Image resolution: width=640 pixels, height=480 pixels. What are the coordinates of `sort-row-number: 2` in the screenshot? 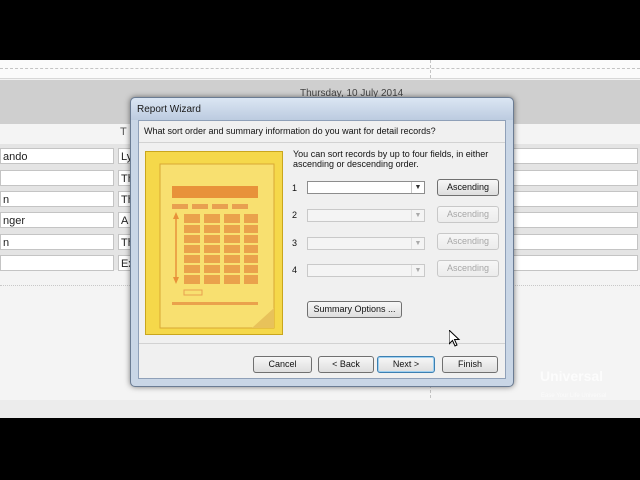 It's located at (295, 215).